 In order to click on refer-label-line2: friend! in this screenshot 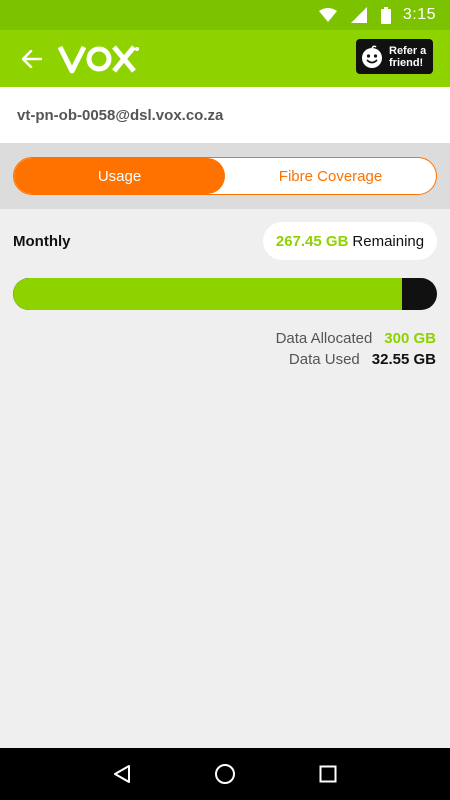, I will do `click(406, 62)`.